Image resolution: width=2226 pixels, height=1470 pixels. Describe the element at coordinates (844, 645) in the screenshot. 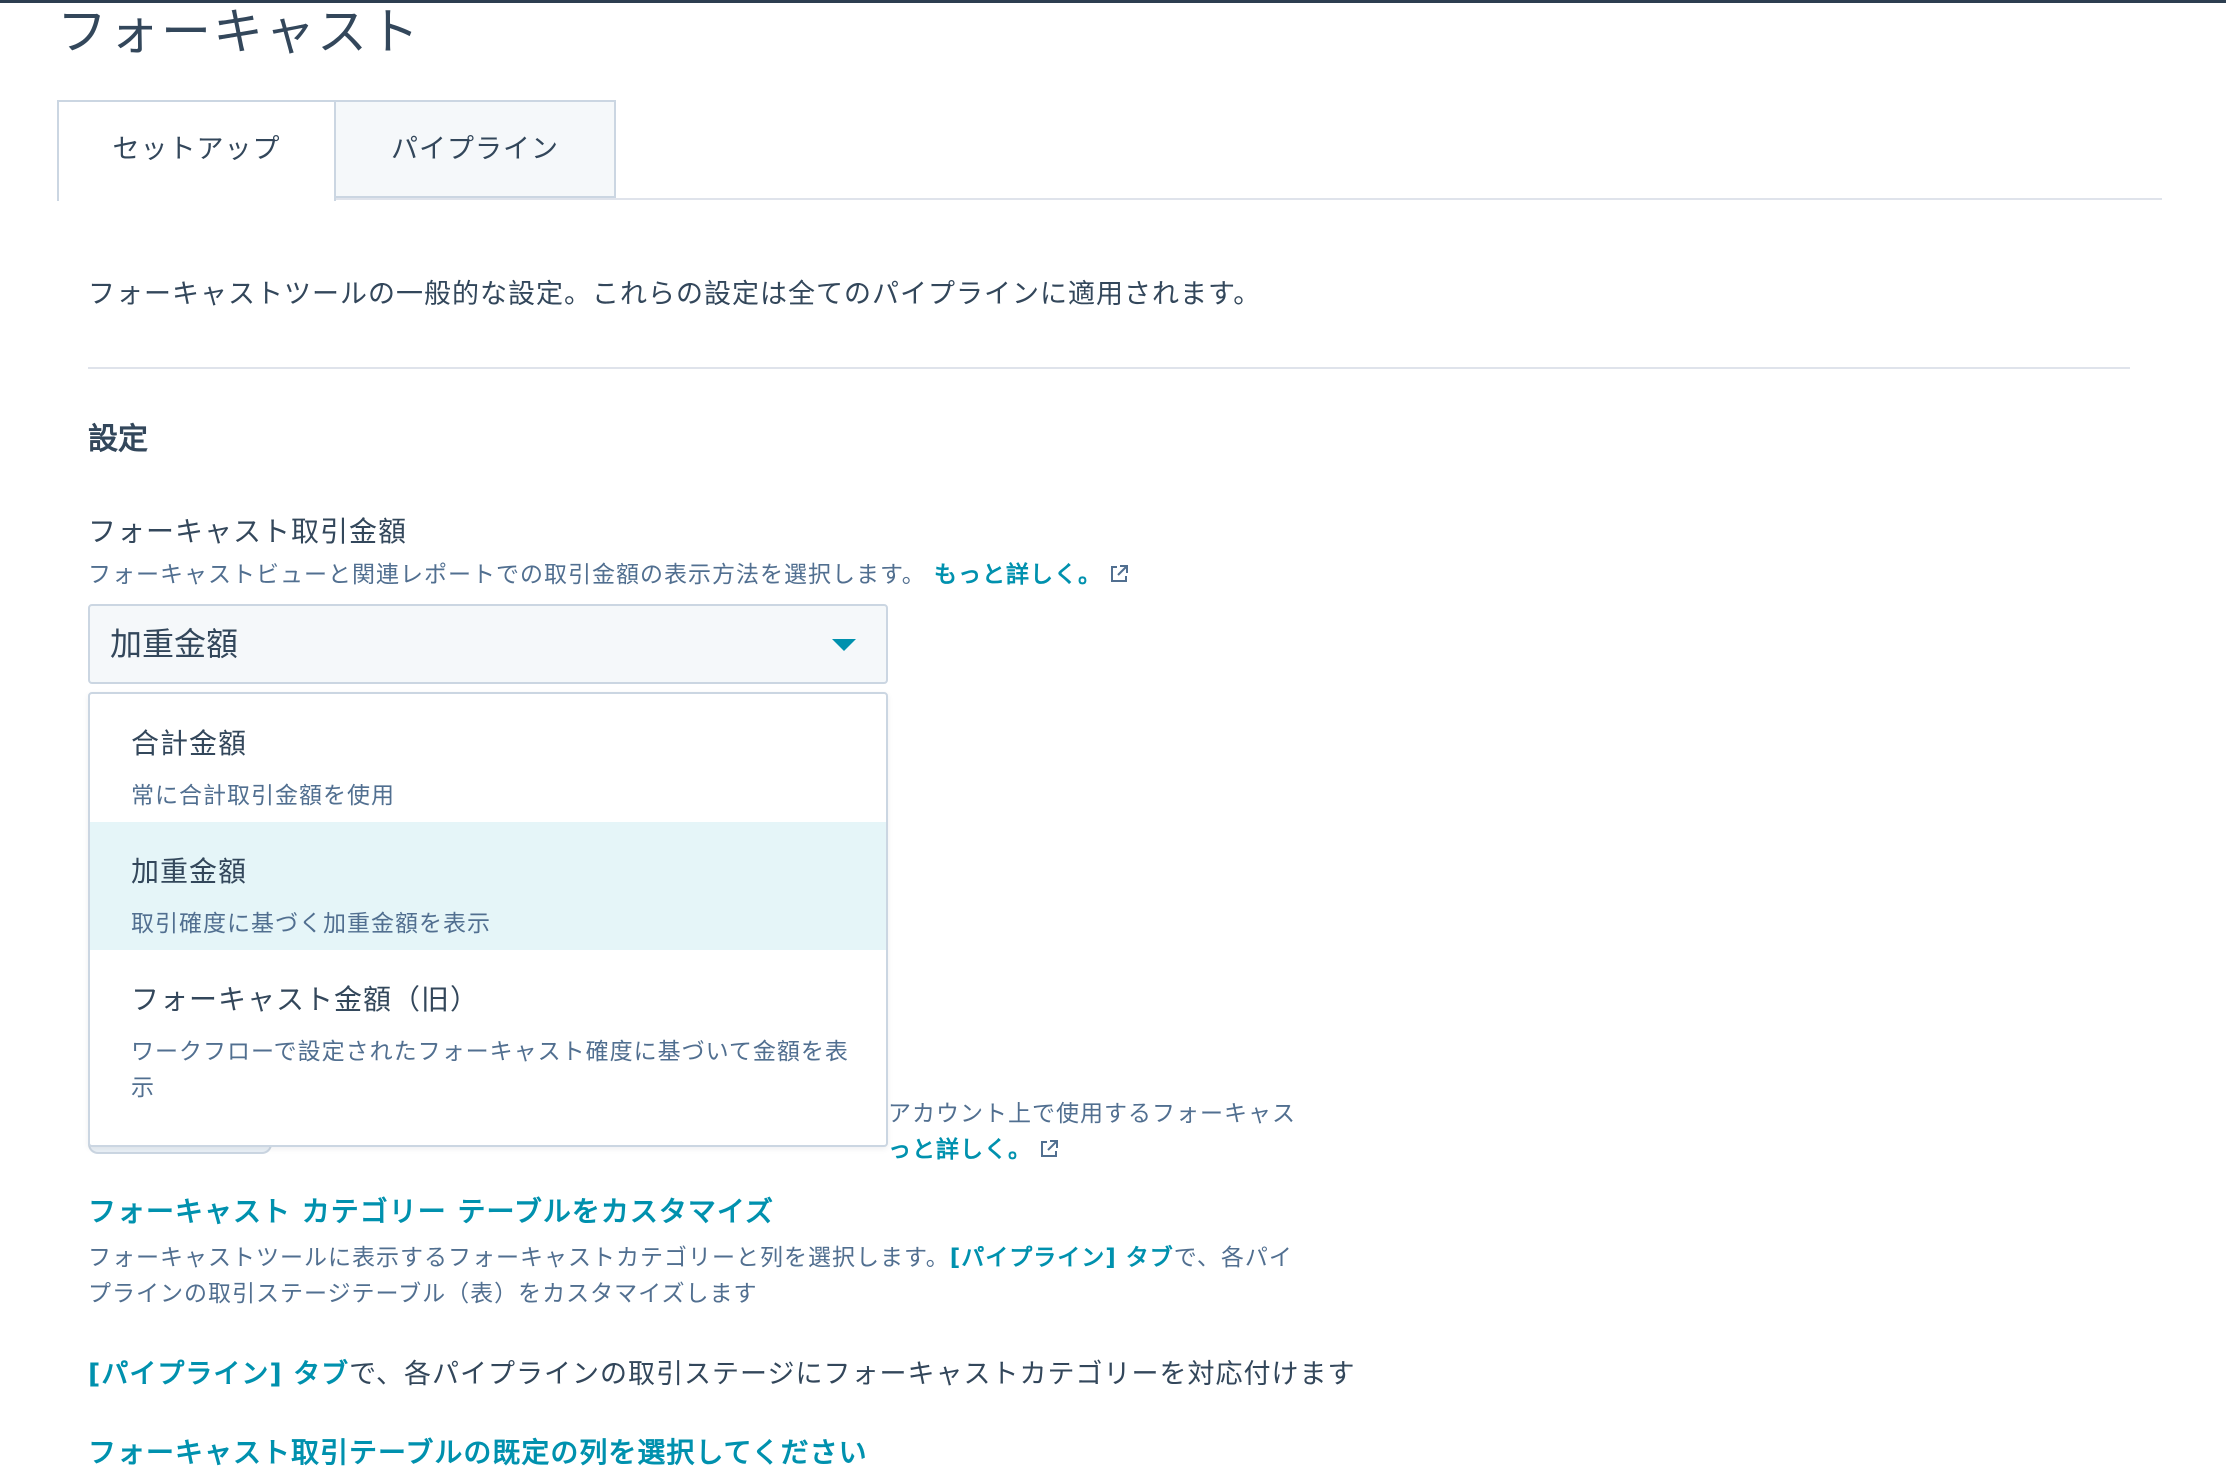

I see `caret-down-icon` at that location.